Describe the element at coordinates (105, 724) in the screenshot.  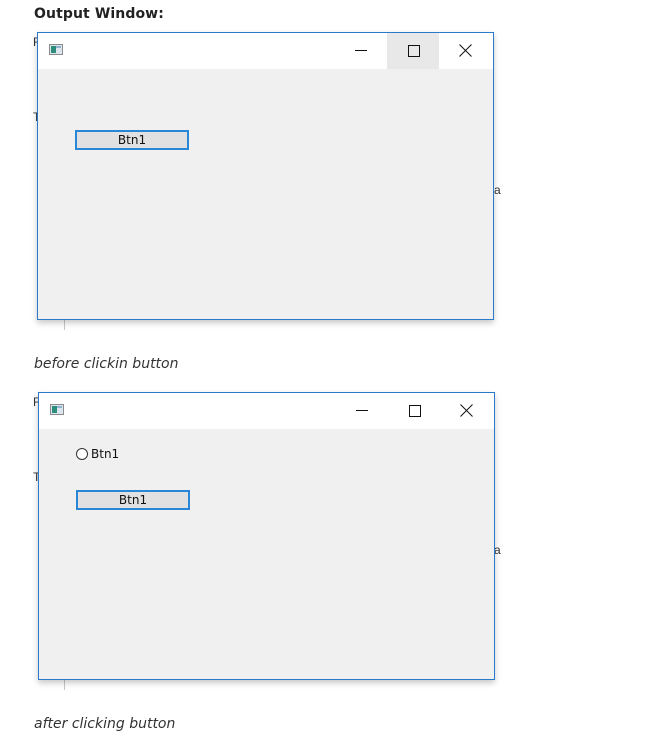
I see `caption-after: after clicking button` at that location.